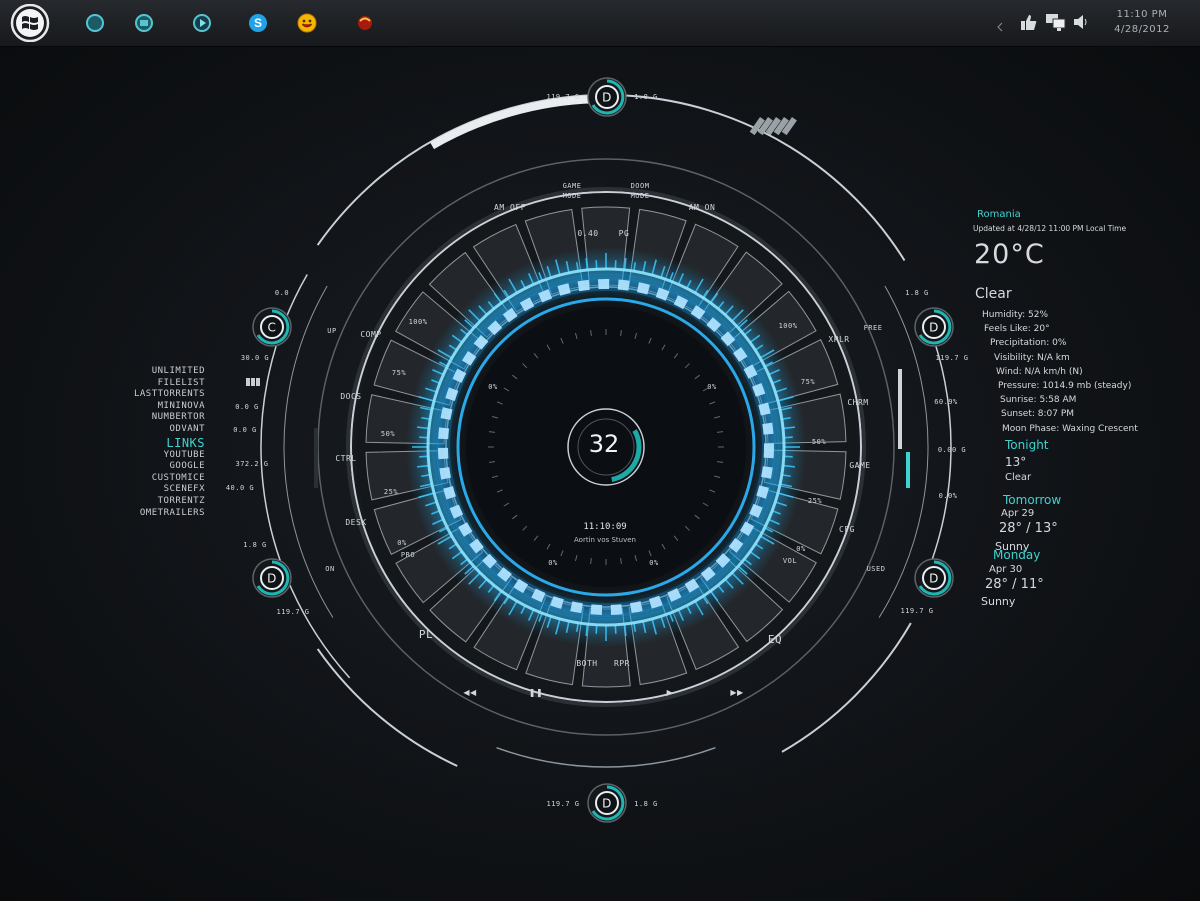  I want to click on top-readout-right: PG, so click(624, 233).